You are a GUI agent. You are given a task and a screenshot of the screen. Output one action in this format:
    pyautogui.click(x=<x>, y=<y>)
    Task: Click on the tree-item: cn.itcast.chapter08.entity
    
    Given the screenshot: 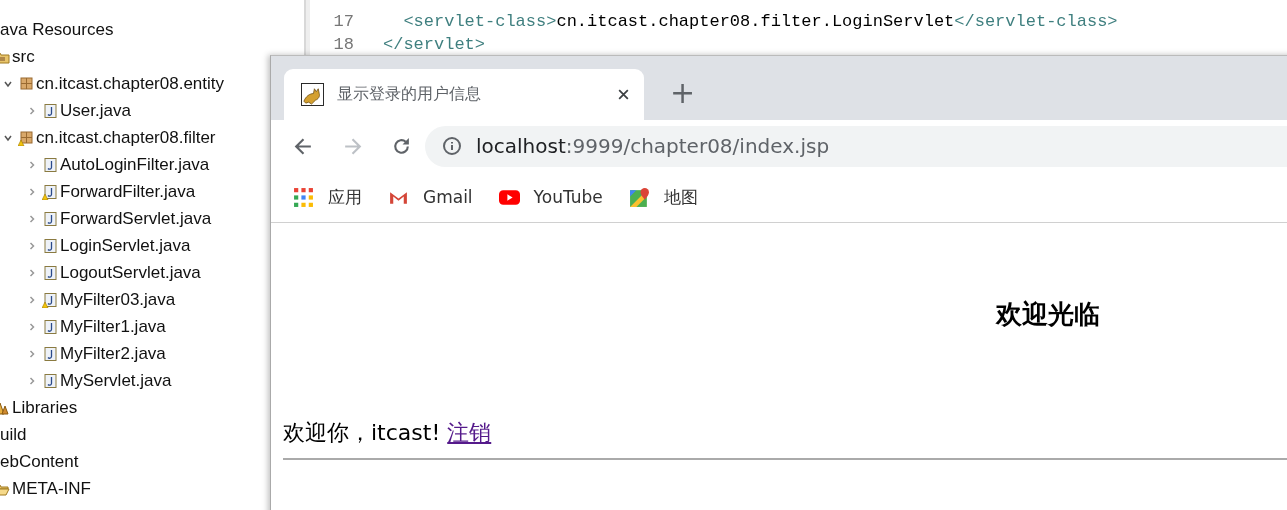 What is the action you would take?
    pyautogui.click(x=130, y=83)
    